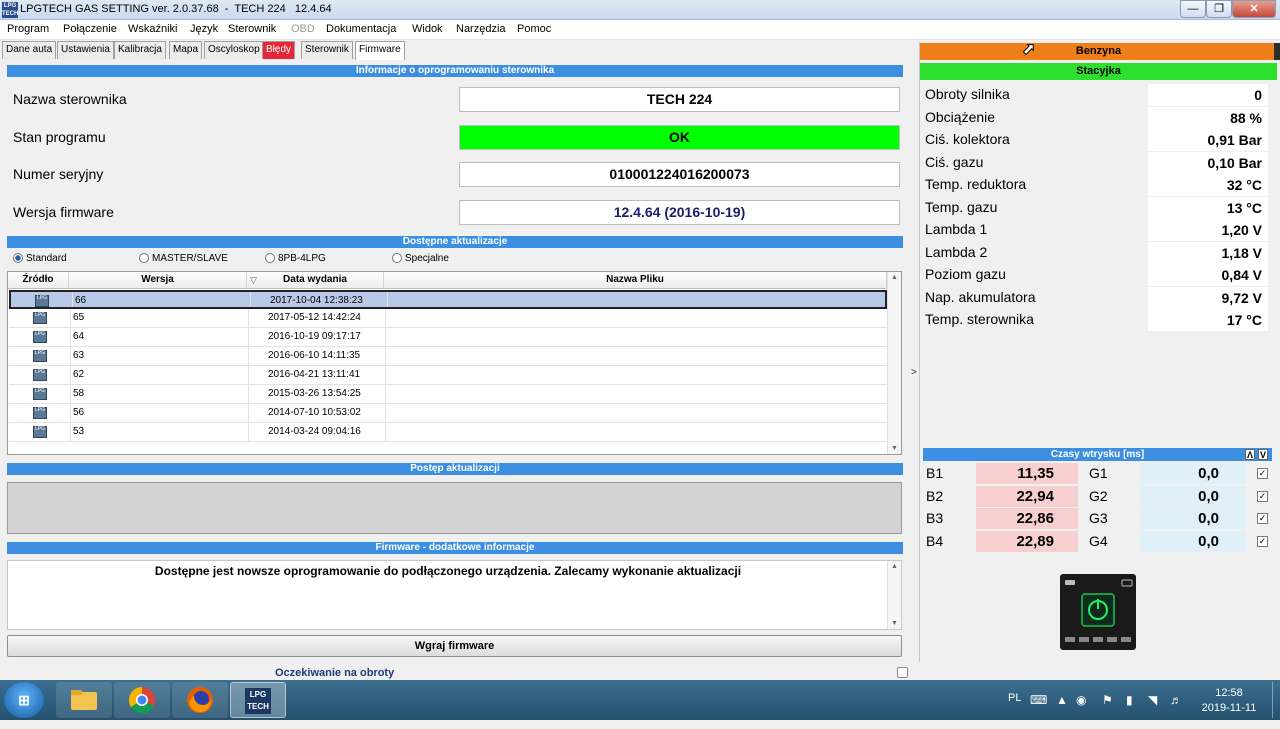 This screenshot has width=1280, height=729. I want to click on menu-8: Narzędzia, so click(481, 29).